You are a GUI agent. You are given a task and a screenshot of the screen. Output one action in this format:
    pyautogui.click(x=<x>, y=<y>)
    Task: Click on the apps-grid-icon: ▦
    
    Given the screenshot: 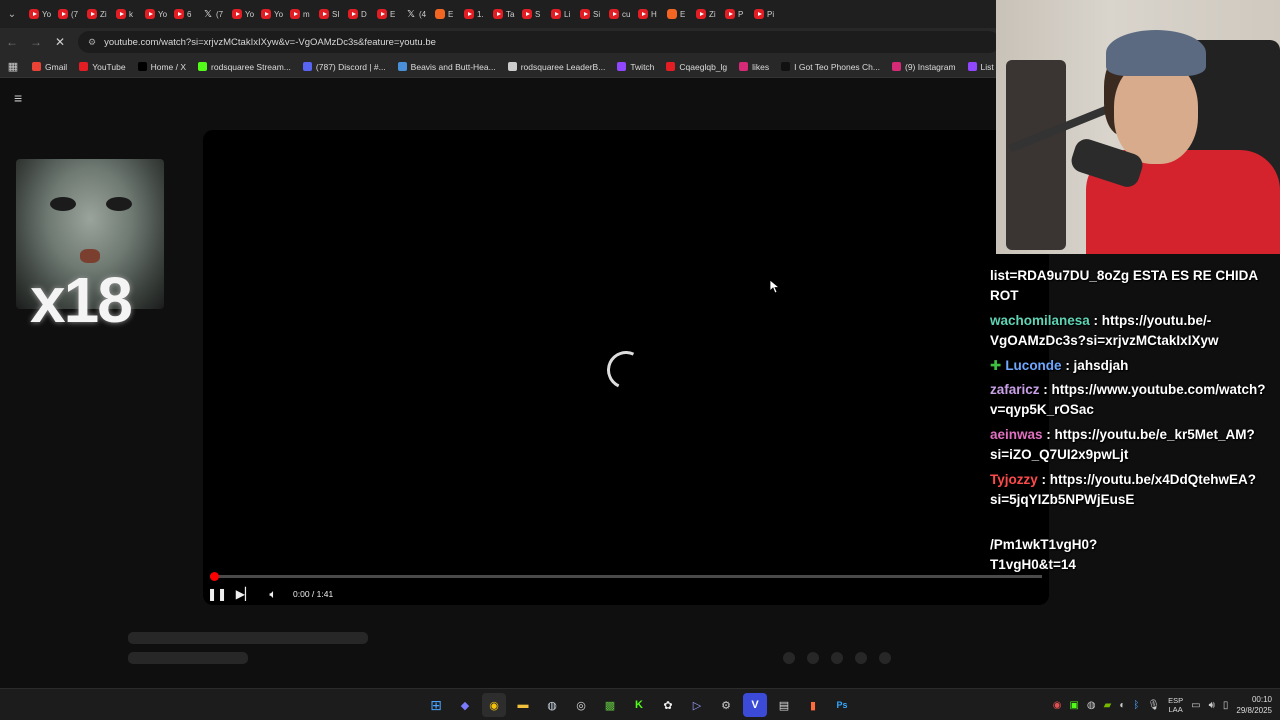 What is the action you would take?
    pyautogui.click(x=13, y=66)
    